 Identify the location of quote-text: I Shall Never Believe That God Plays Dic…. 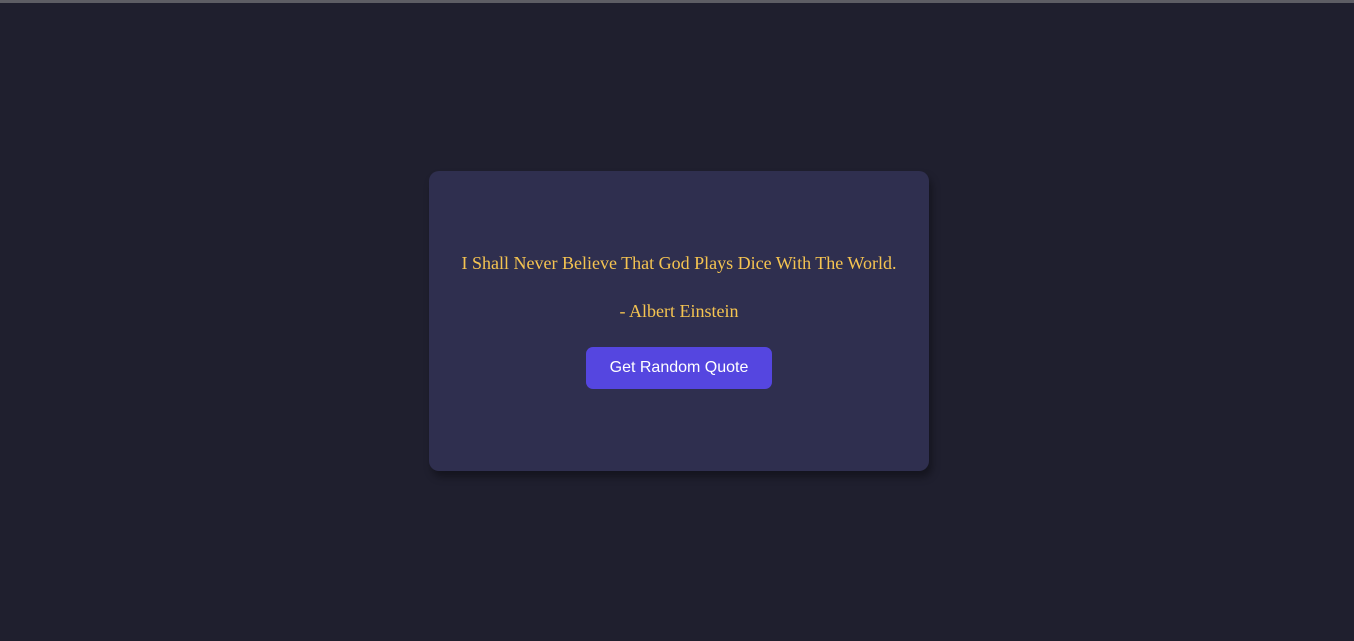
(679, 263).